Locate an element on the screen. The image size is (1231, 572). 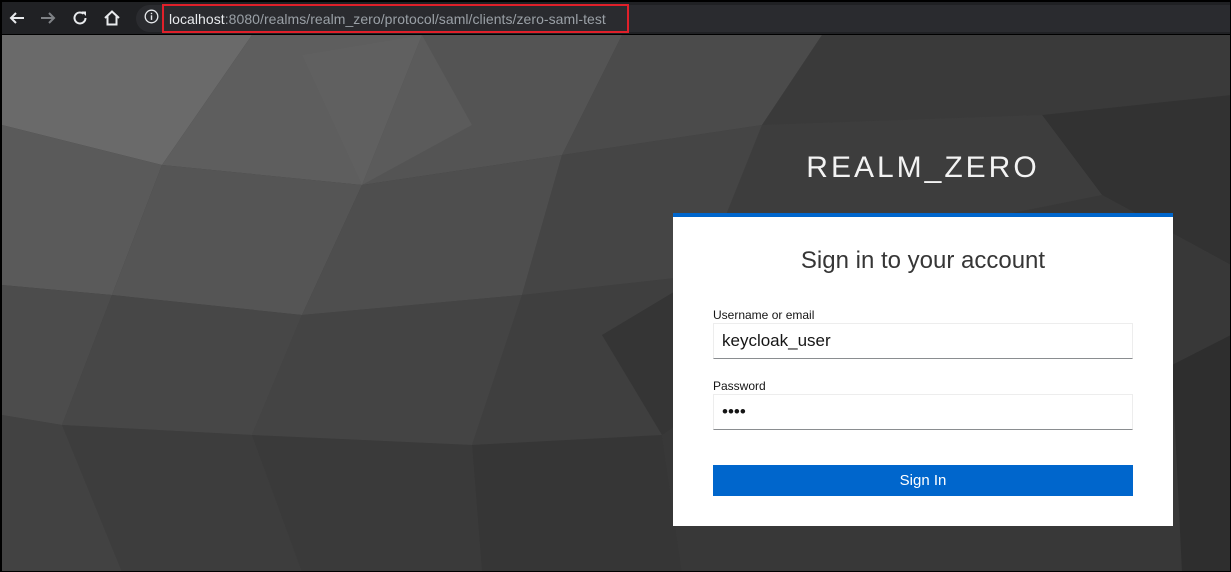
back-arrow-icon is located at coordinates (16, 18).